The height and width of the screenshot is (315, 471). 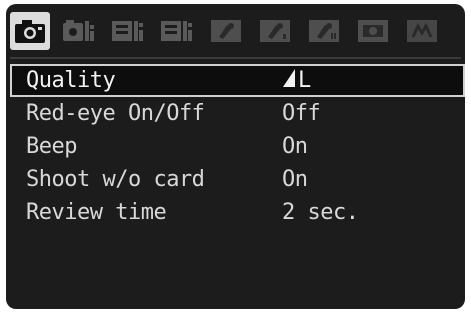 What do you see at coordinates (237, 212) in the screenshot?
I see `menu-item-review-time: Review time 2 sec.` at bounding box center [237, 212].